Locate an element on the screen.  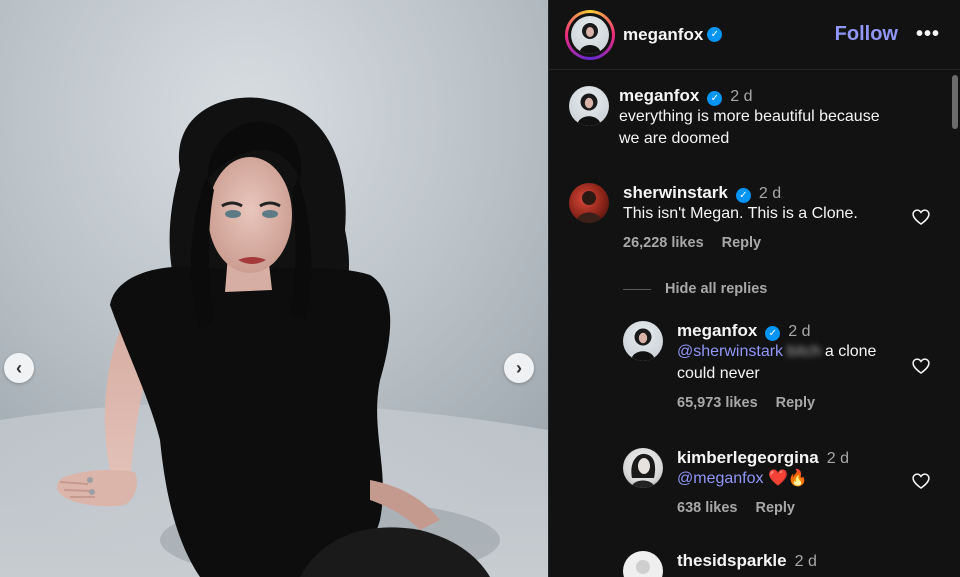
hide-replies-label: Hide all replies is located at coordinates (716, 289).